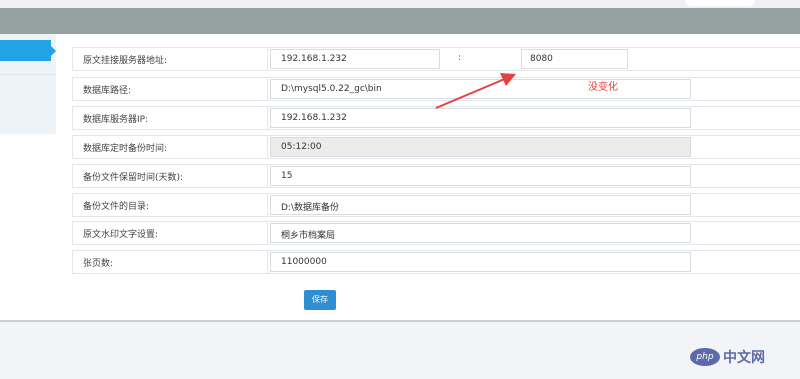 The width and height of the screenshot is (800, 379). I want to click on watermark-text: 中文网, so click(744, 358).